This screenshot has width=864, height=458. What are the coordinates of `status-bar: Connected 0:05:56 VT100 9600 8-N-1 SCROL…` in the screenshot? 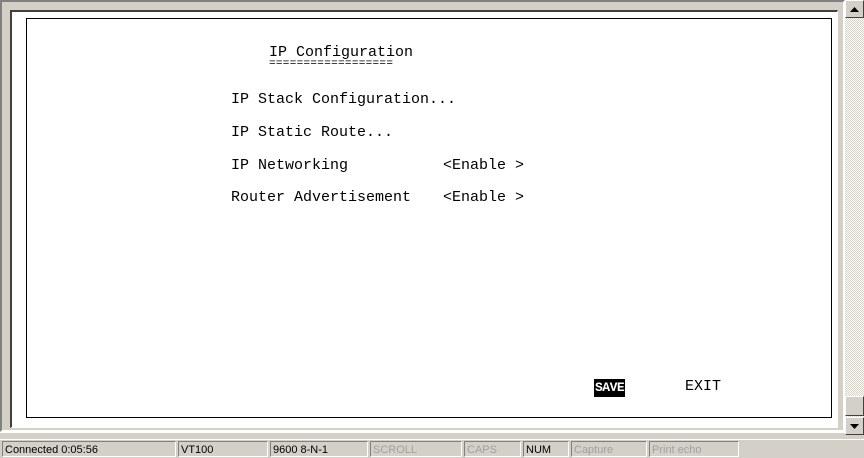 It's located at (432, 448).